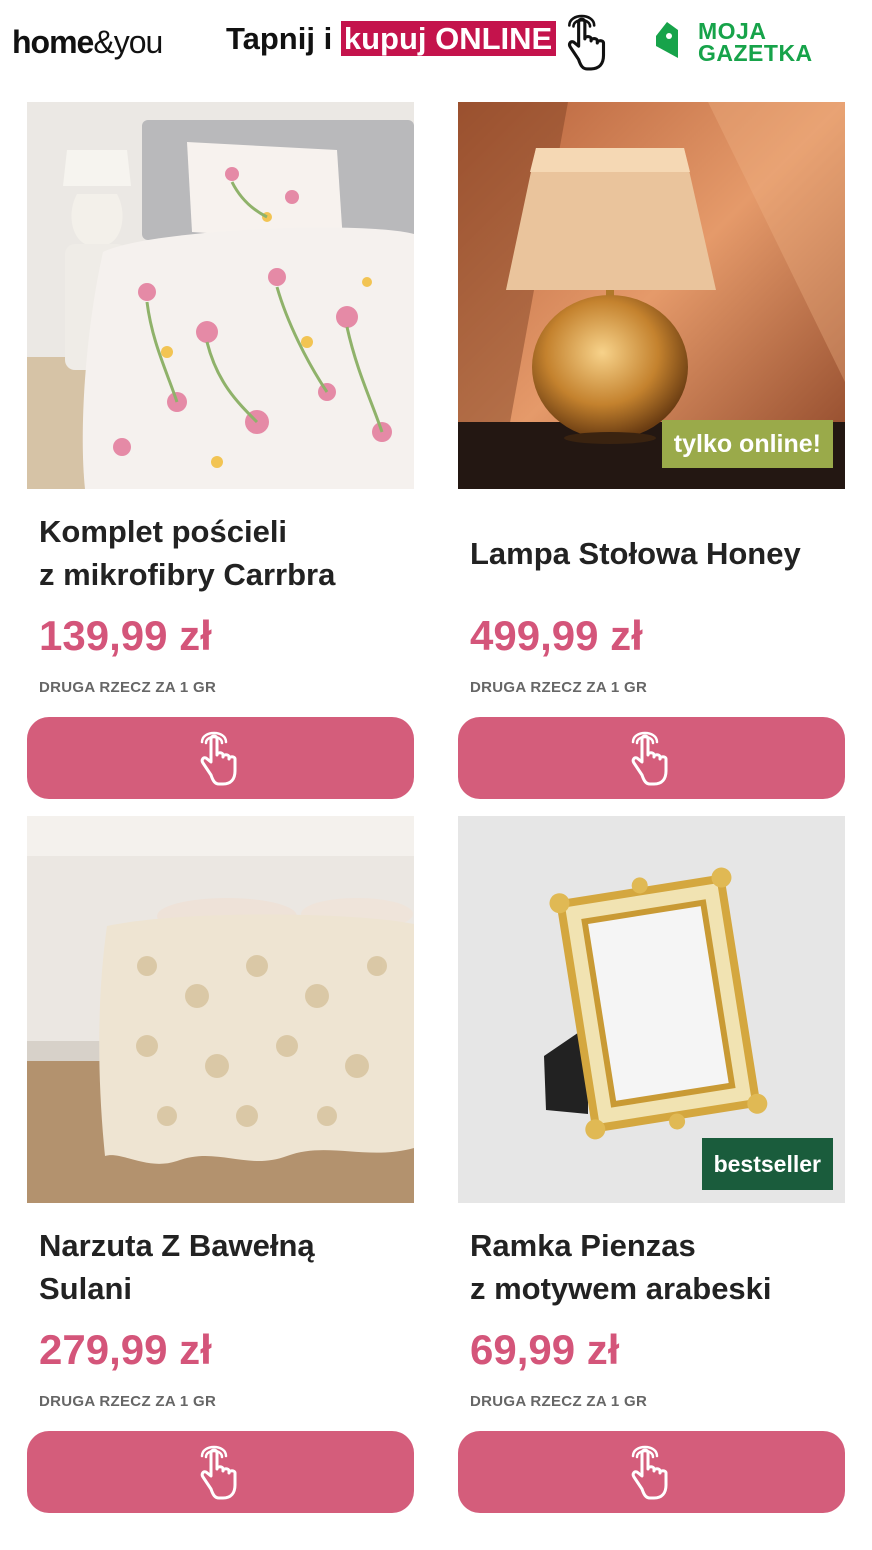 Image resolution: width=872 pixels, height=1550 pixels. I want to click on tap-text: Tapnij i, so click(279, 38).